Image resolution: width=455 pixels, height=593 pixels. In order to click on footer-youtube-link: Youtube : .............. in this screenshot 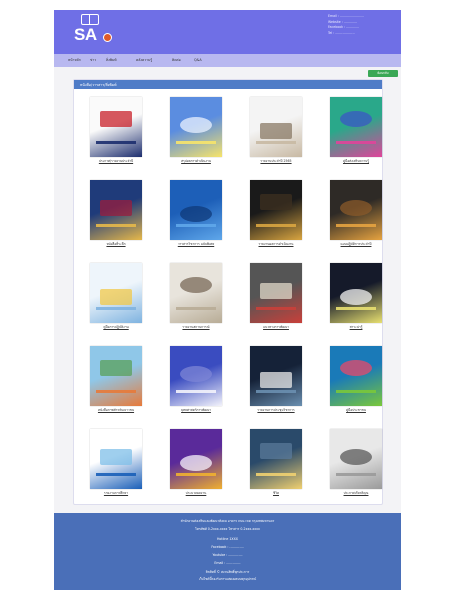, I will do `click(227, 555)`.